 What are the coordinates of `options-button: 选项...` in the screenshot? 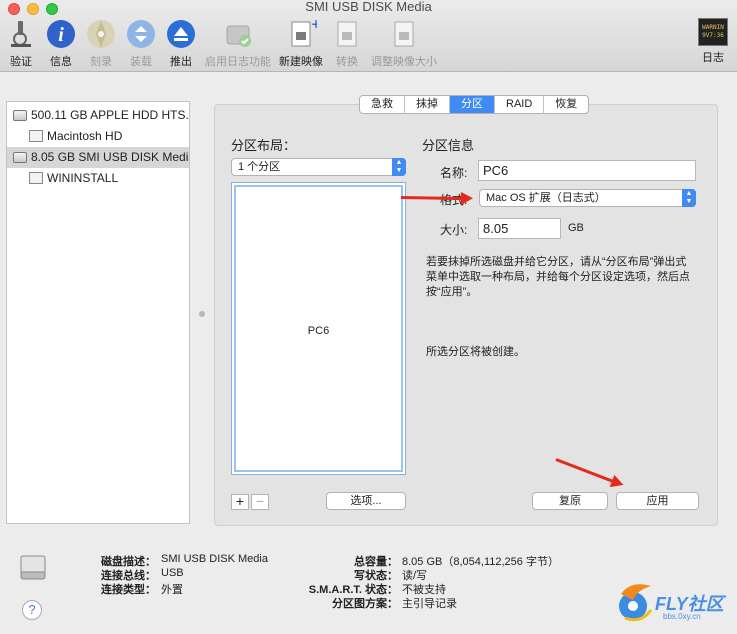 It's located at (366, 501).